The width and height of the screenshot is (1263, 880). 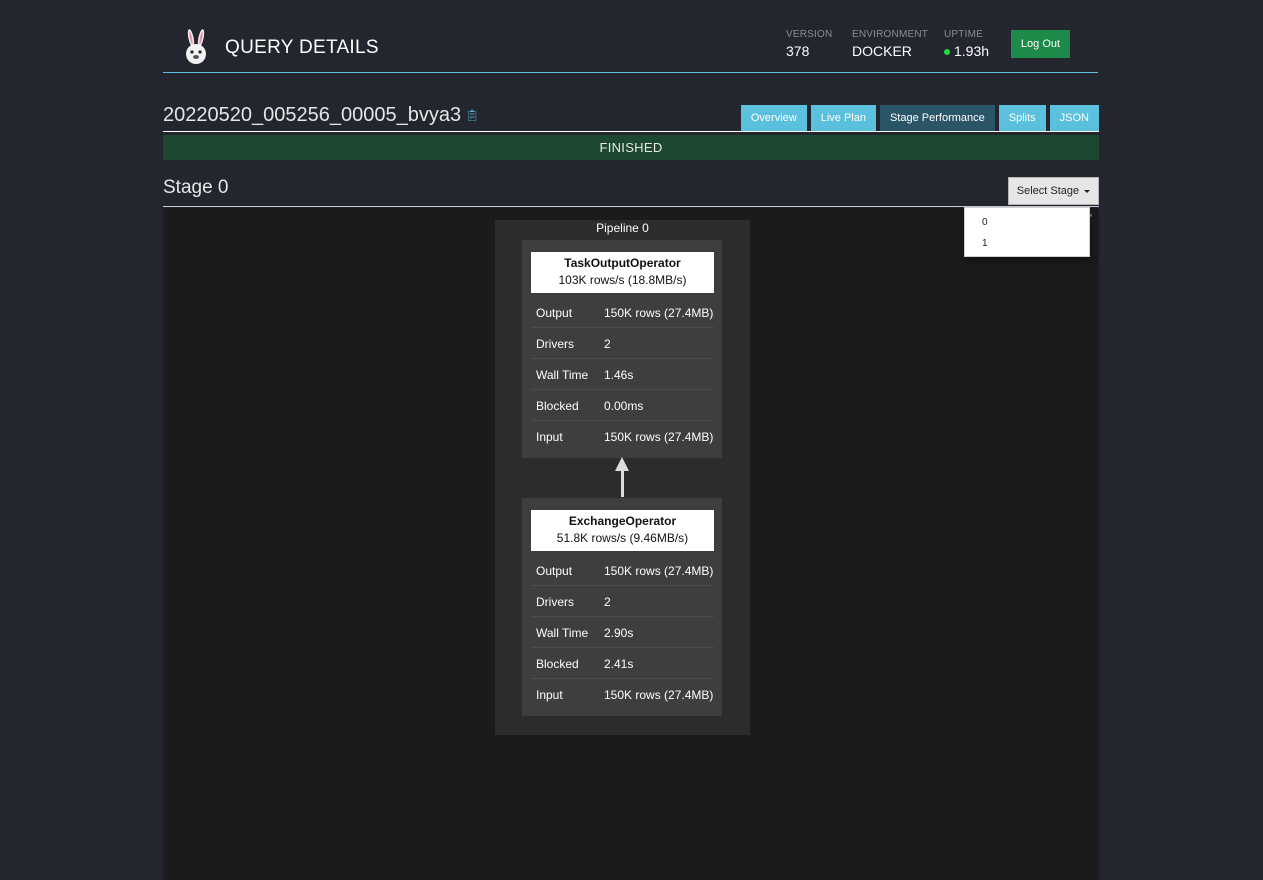 I want to click on stat-row: Blocked 0.00ms, so click(x=622, y=405).